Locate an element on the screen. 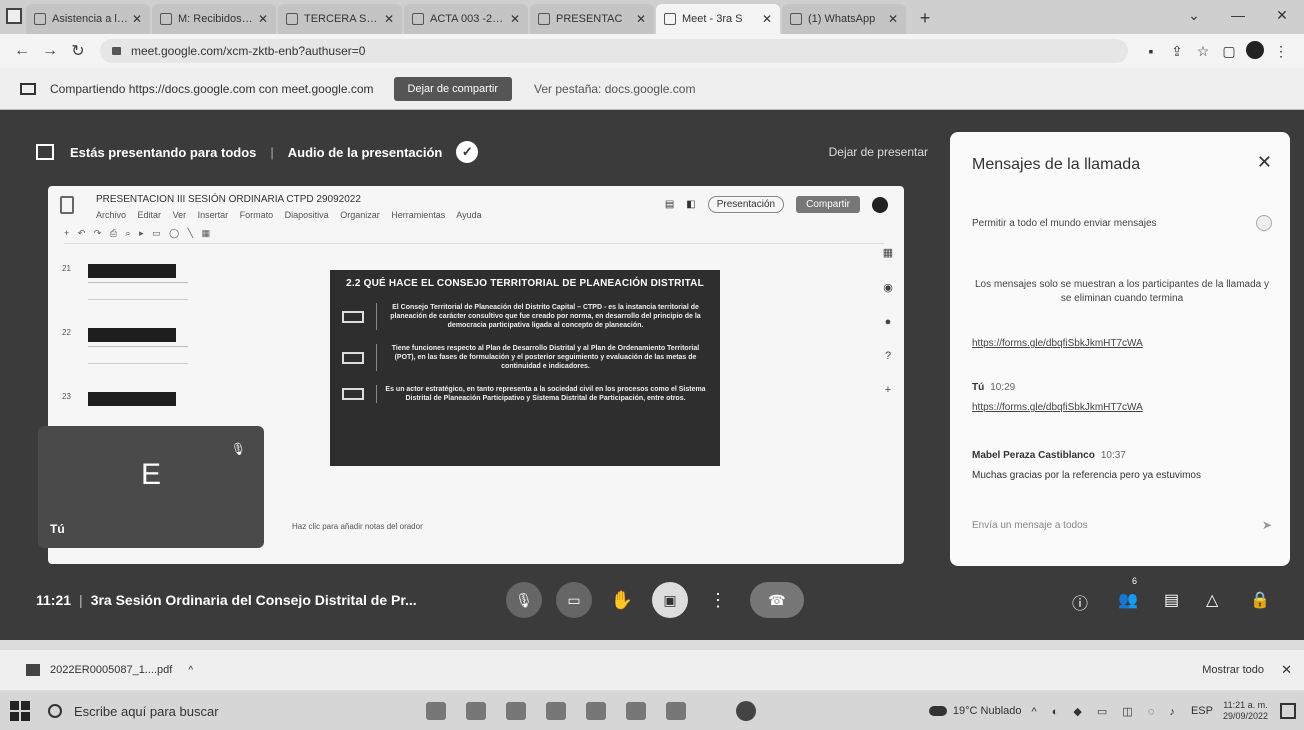 This screenshot has width=1304, height=730. add-addon-icon: + is located at coordinates (888, 390).